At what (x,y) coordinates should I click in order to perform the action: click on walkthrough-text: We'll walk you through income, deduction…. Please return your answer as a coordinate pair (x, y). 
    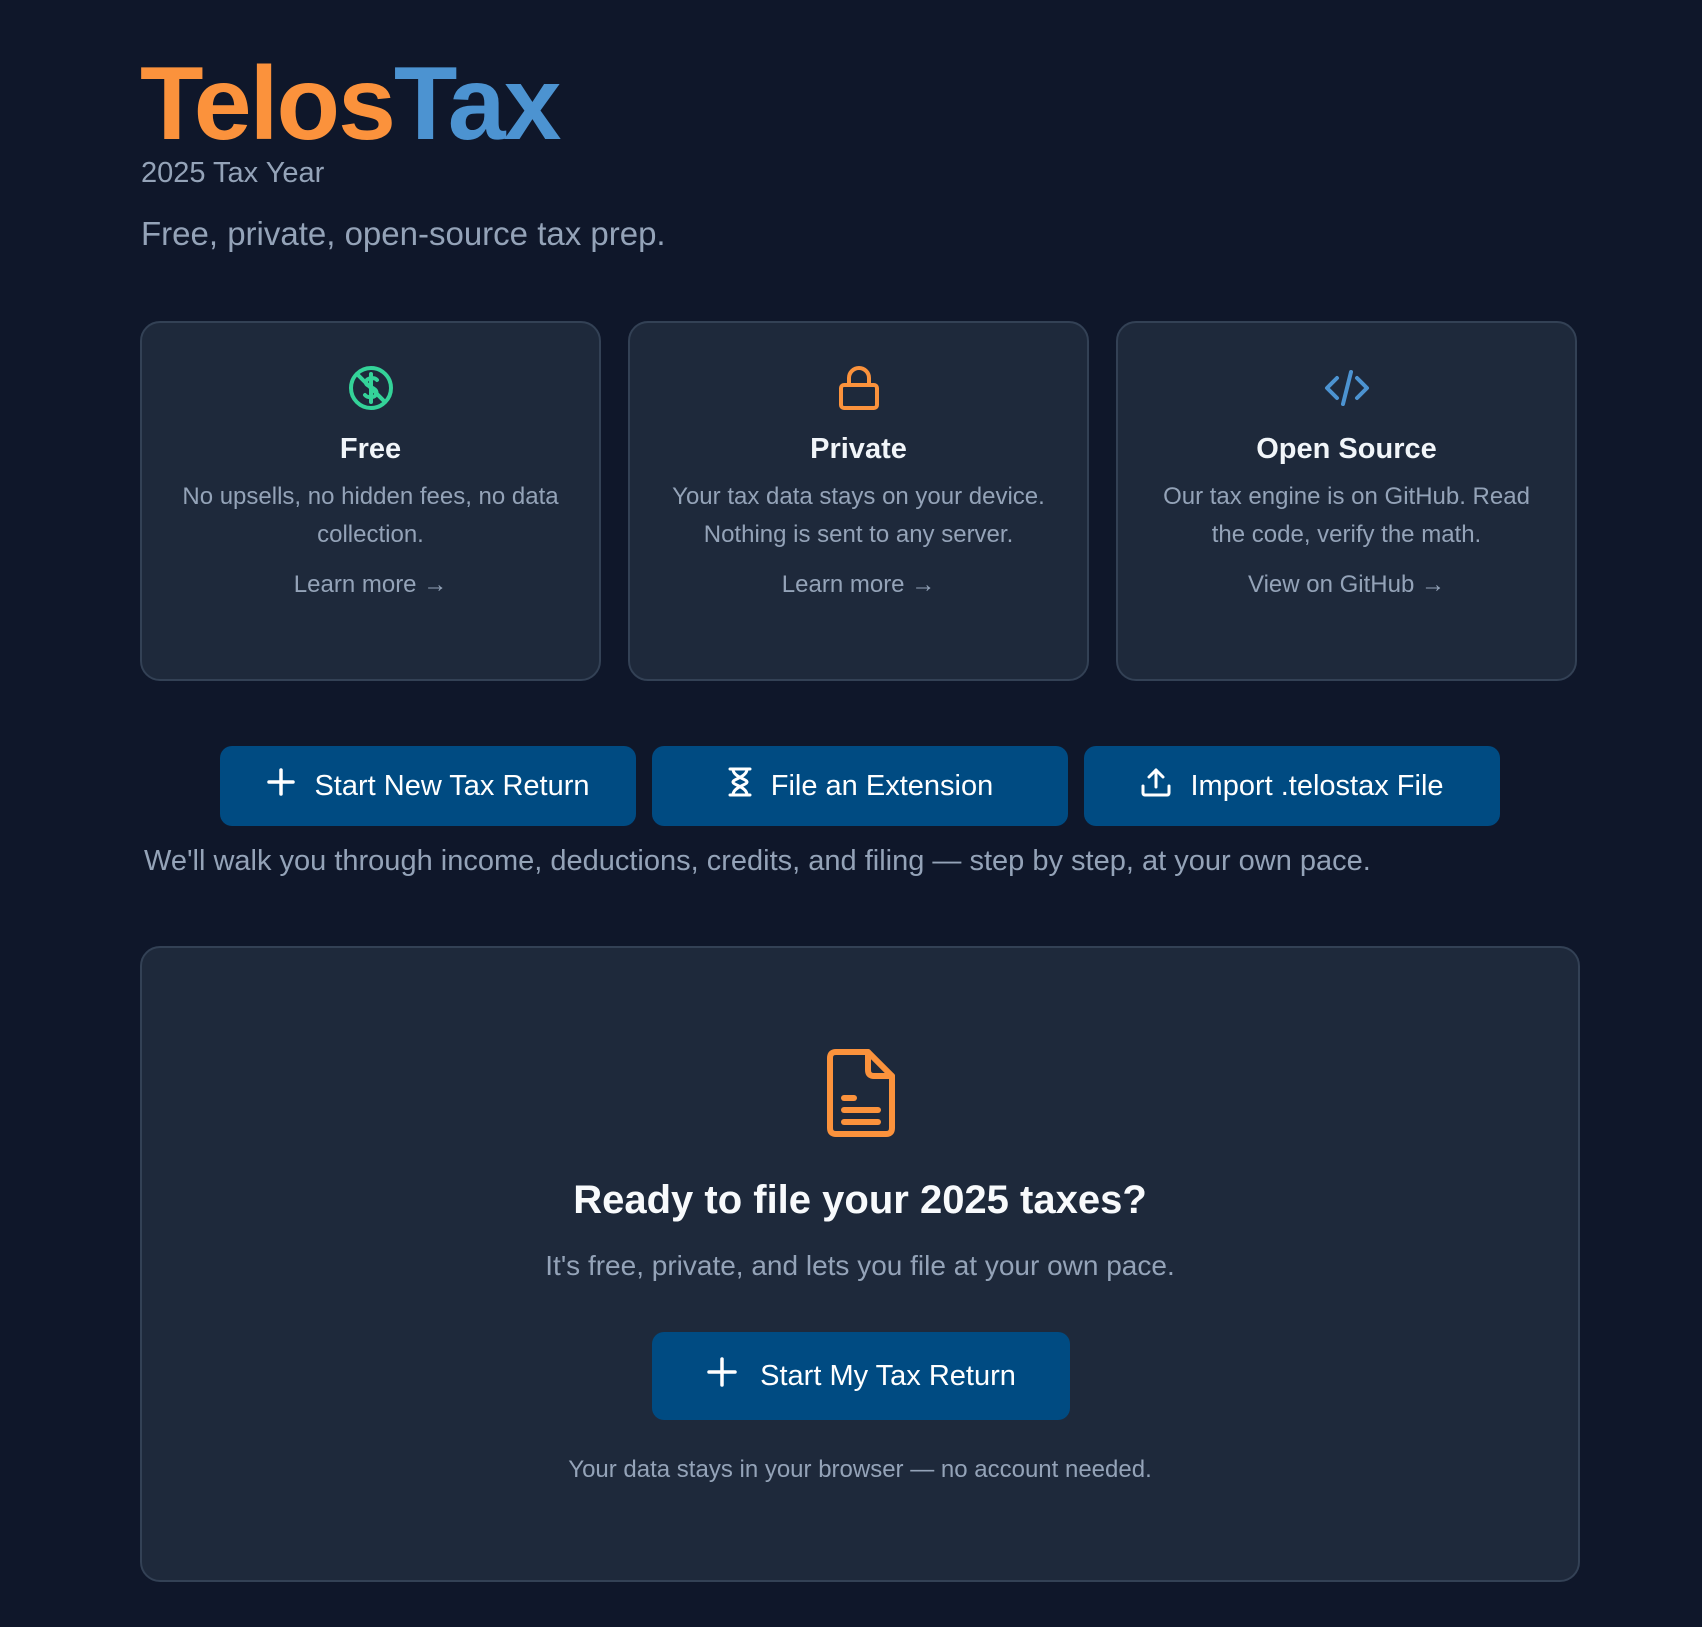
    Looking at the image, I should click on (757, 861).